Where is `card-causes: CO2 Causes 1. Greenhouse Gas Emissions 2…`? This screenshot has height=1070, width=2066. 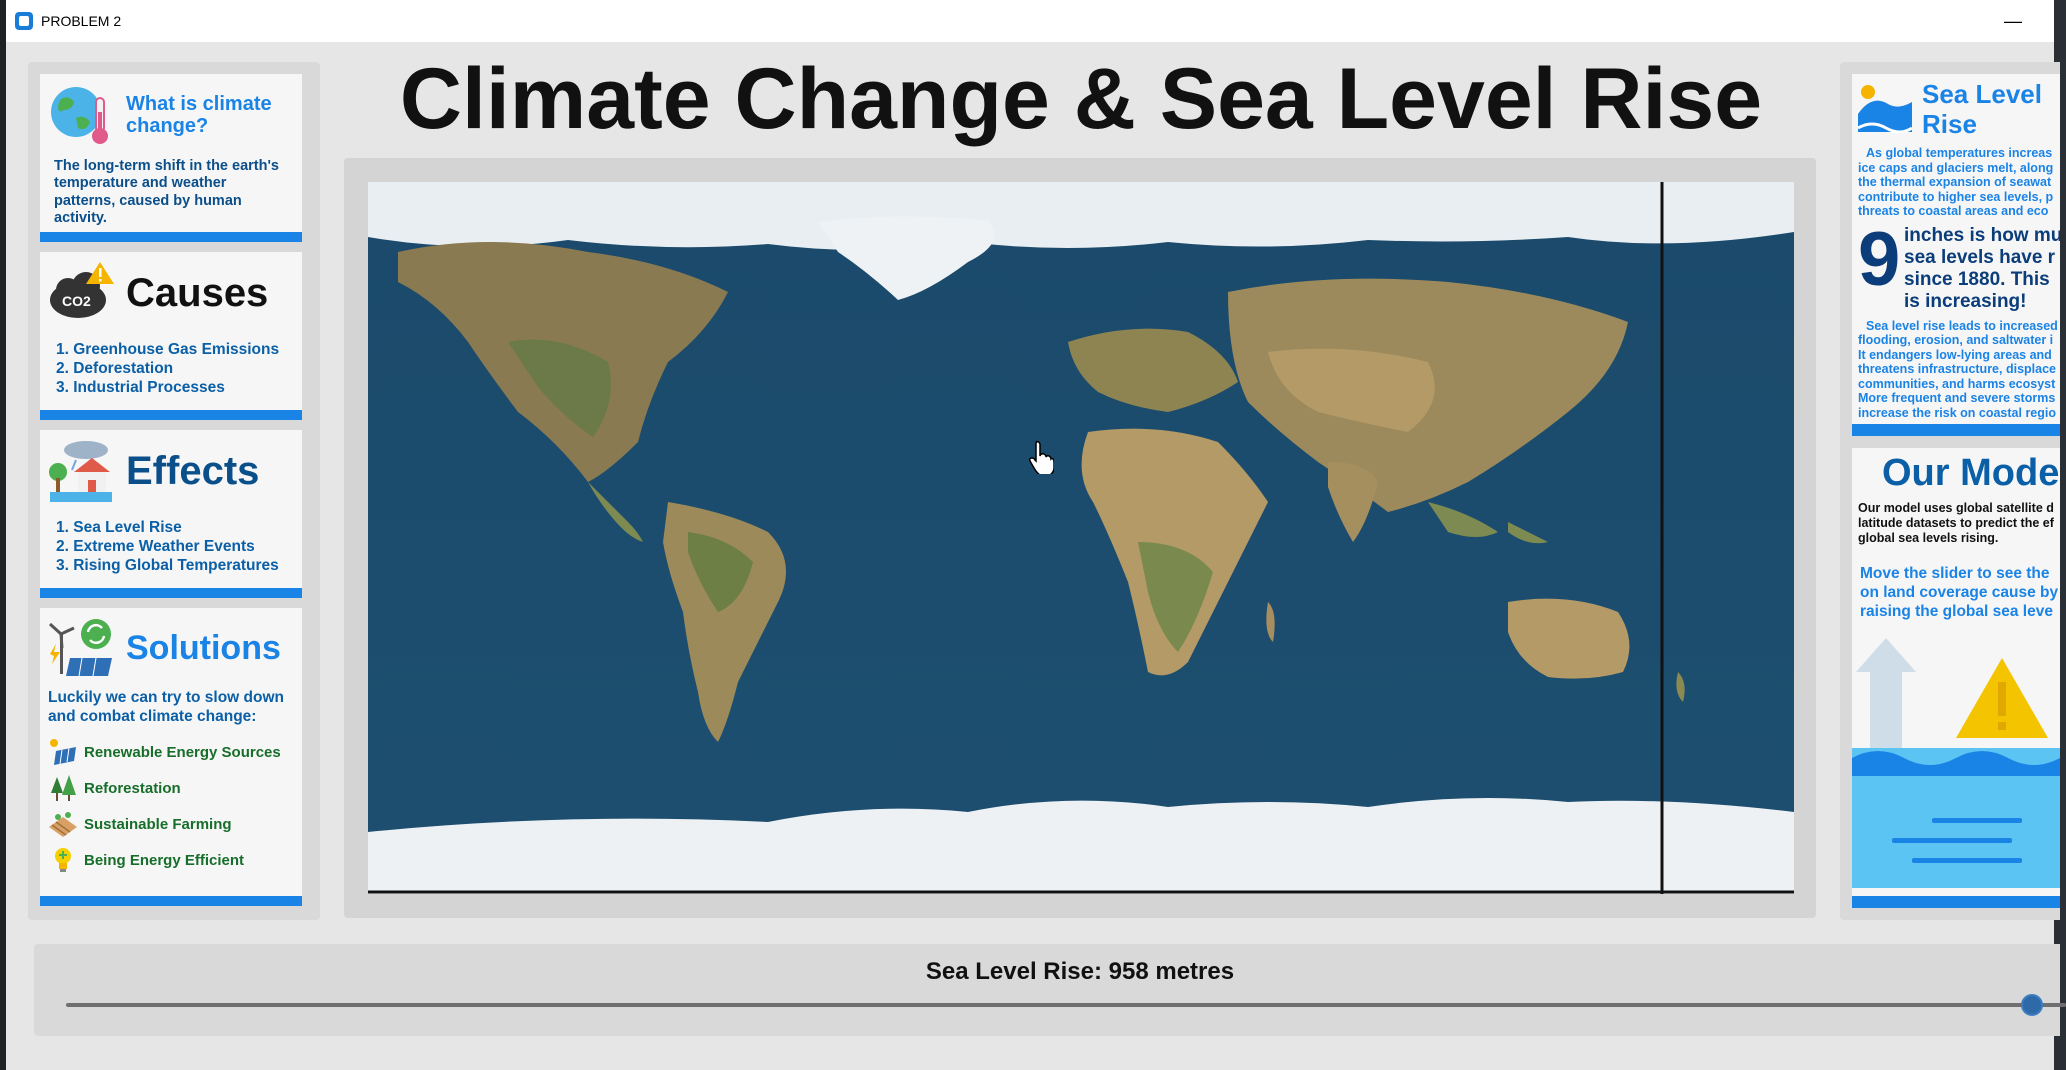 card-causes: CO2 Causes 1. Greenhouse Gas Emissions 2… is located at coordinates (171, 336).